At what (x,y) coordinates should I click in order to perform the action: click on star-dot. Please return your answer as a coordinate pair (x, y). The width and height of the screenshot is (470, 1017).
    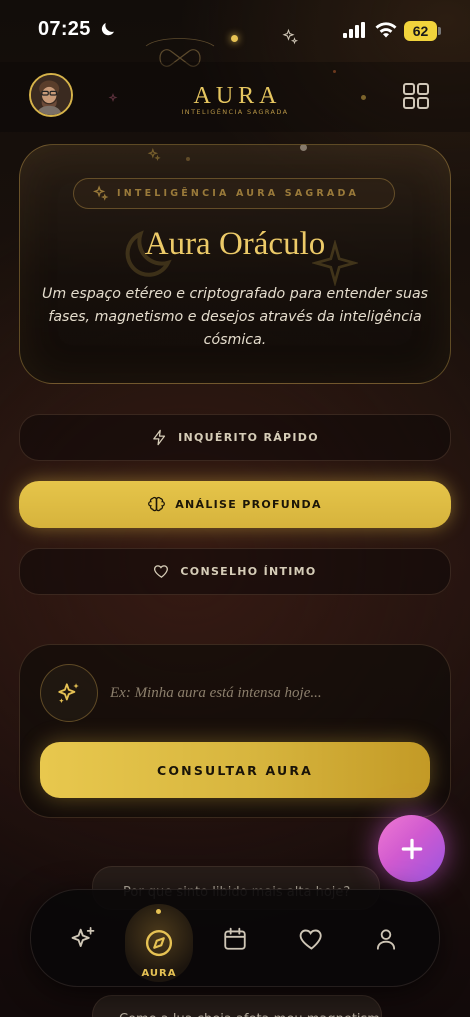
    Looking at the image, I should click on (234, 38).